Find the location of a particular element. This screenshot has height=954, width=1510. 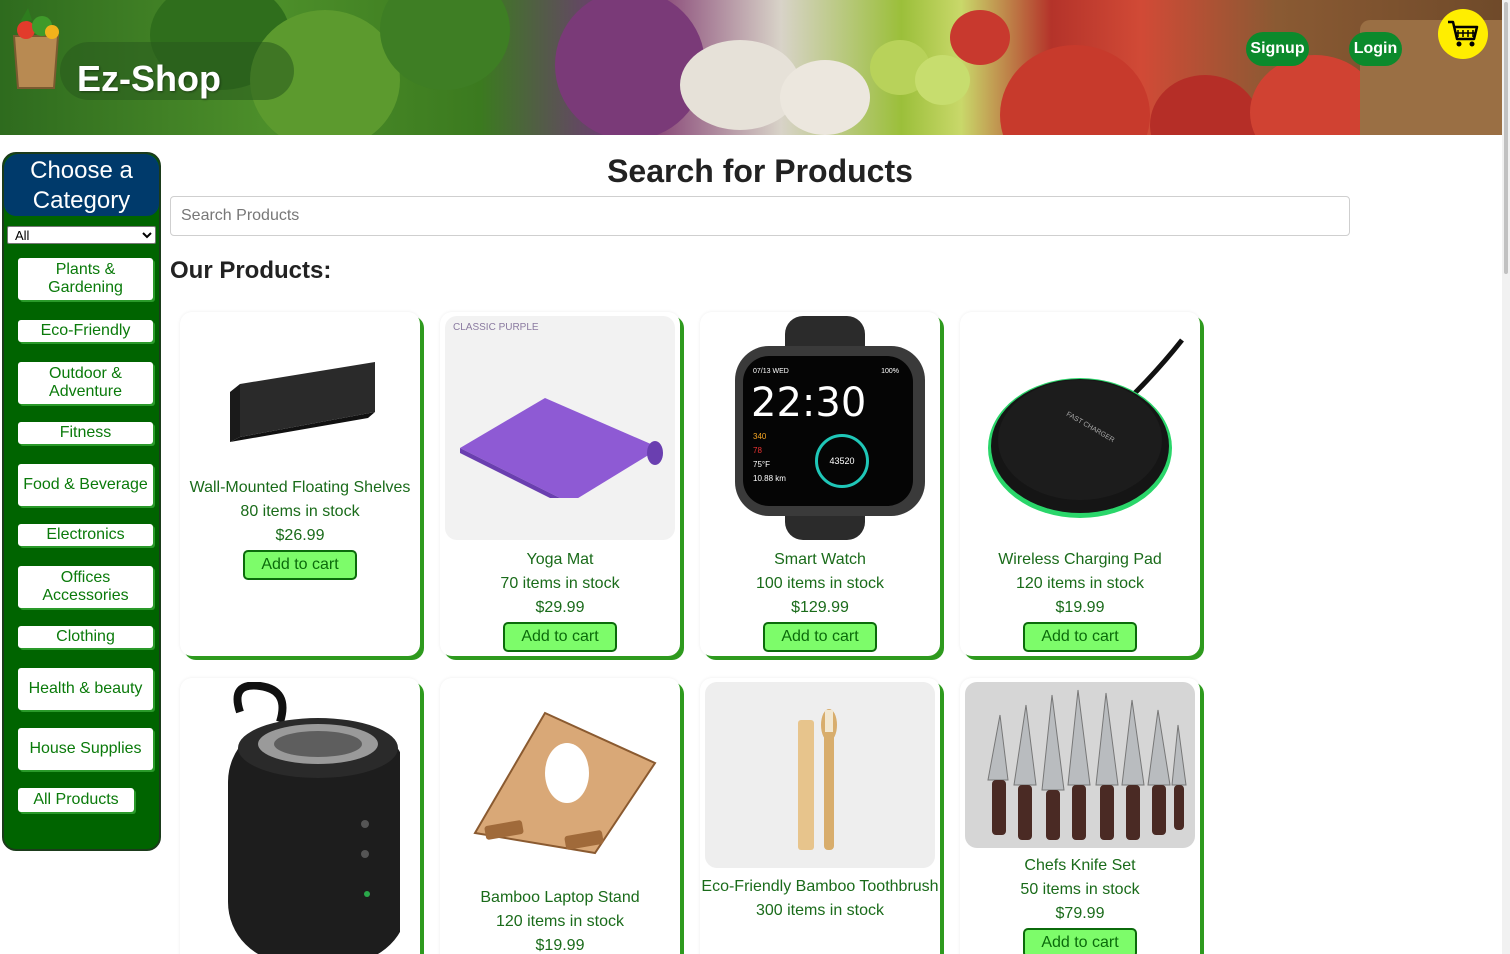

watch-battery: 100% is located at coordinates (890, 371).